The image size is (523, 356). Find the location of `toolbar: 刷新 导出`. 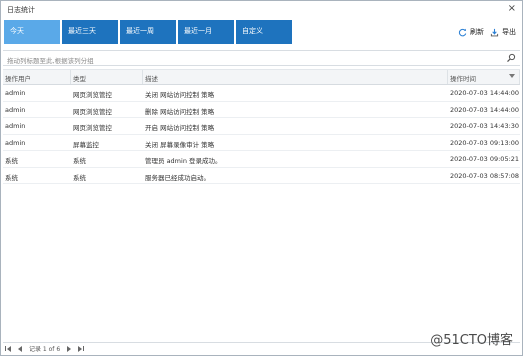

toolbar: 刷新 导出 is located at coordinates (487, 32).